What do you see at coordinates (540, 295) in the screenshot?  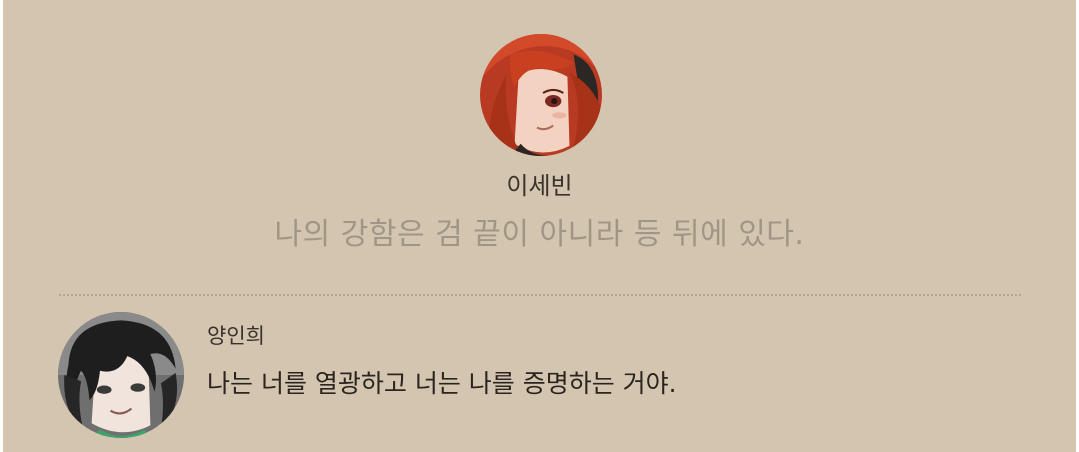 I see `dotted-divider` at bounding box center [540, 295].